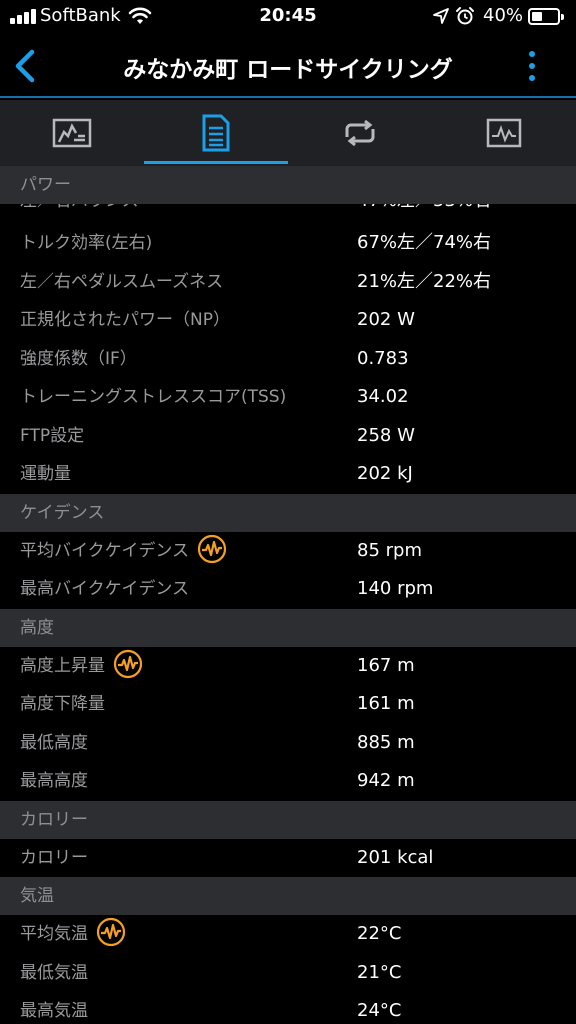 The image size is (576, 1024). I want to click on navigation-bar: みなかみ町 ロードサイクリング, so click(288, 66).